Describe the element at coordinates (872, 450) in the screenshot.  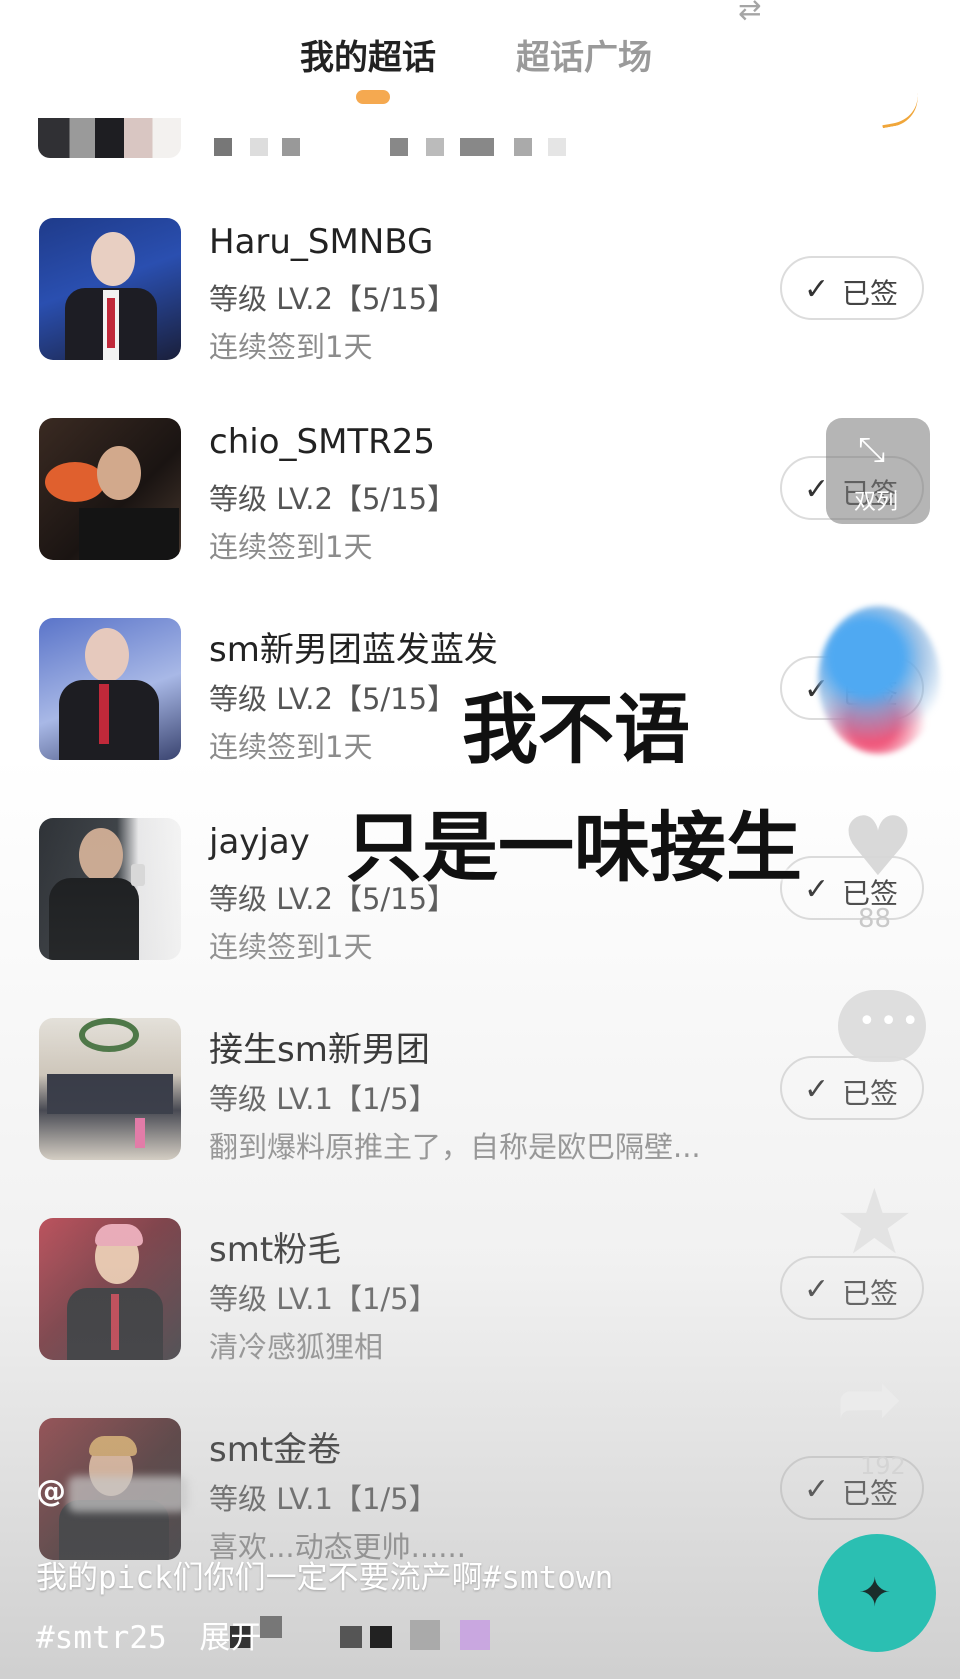
I see `collapse-arrows-icon: ⤡` at that location.